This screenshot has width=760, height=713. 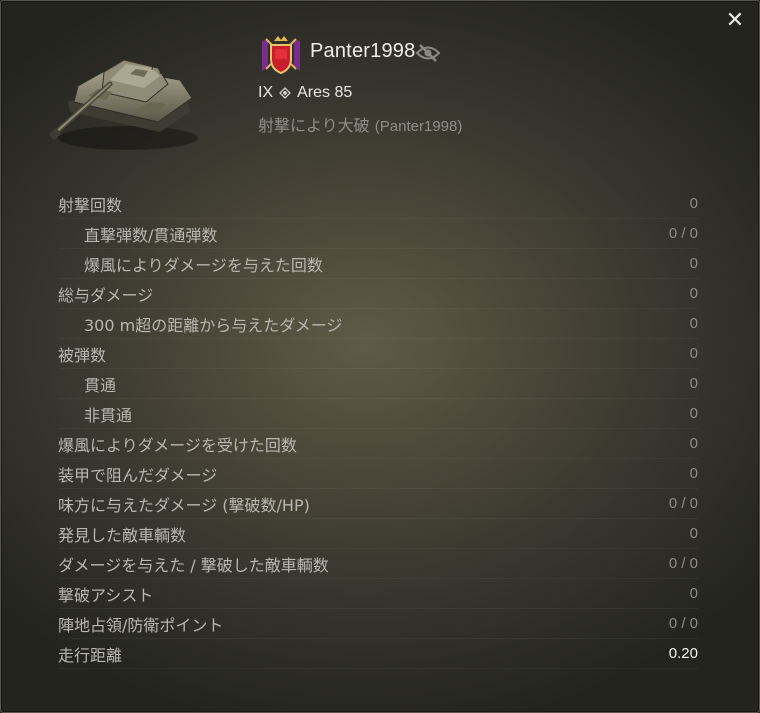 What do you see at coordinates (193, 565) in the screenshot?
I see `stat-label: ダメージを与えた / 撃破した敵車輌数` at bounding box center [193, 565].